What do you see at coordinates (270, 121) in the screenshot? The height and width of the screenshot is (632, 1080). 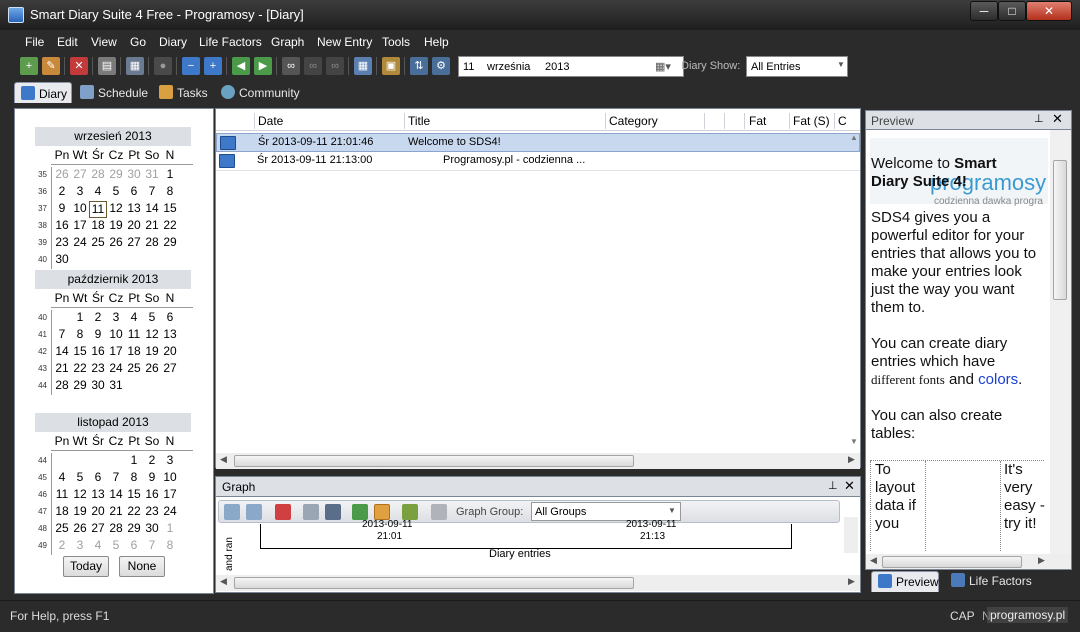 I see `column-date: Date` at bounding box center [270, 121].